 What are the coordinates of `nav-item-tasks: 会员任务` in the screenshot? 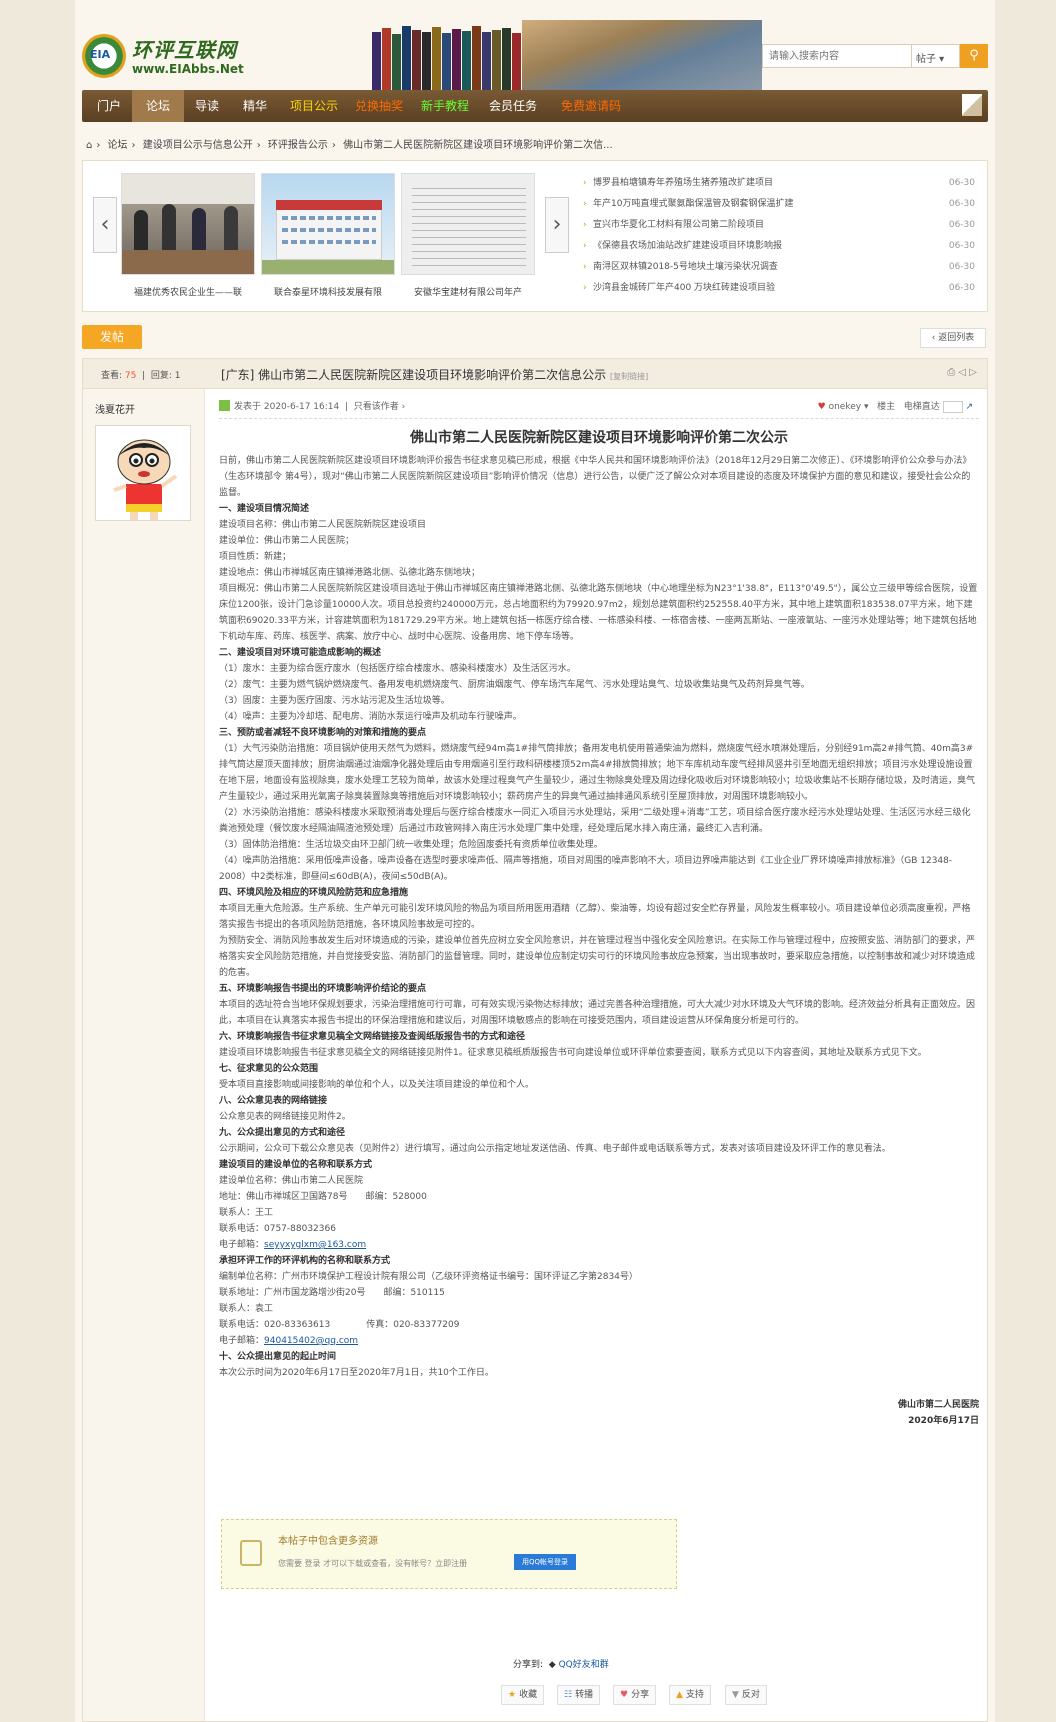 It's located at (513, 106).